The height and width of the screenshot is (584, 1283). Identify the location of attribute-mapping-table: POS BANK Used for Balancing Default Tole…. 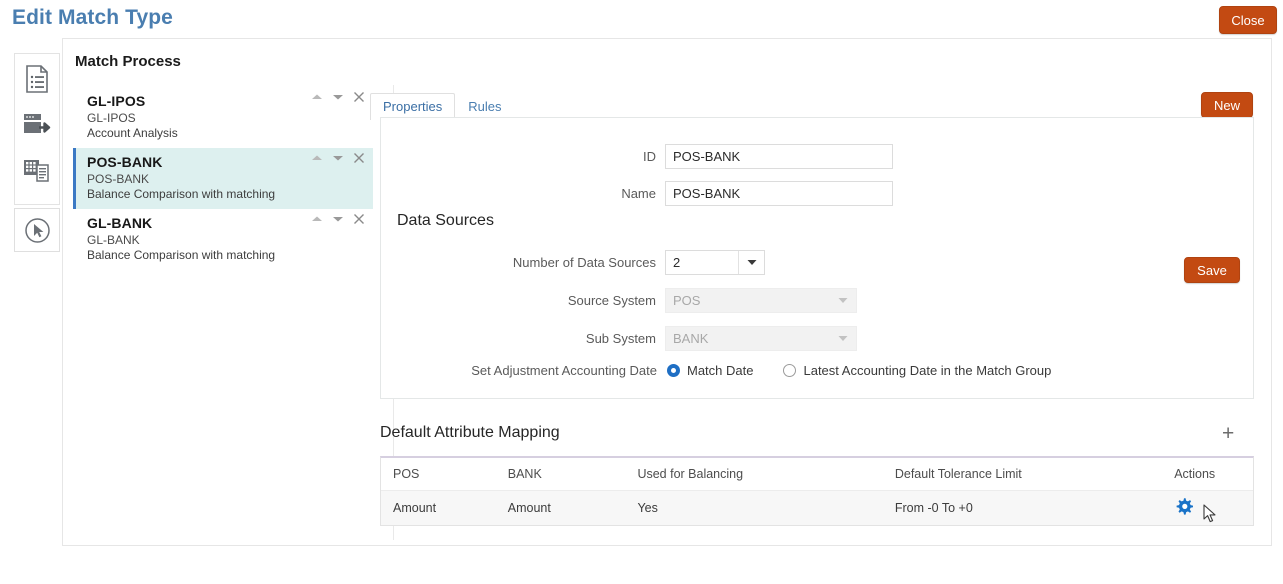
(817, 491).